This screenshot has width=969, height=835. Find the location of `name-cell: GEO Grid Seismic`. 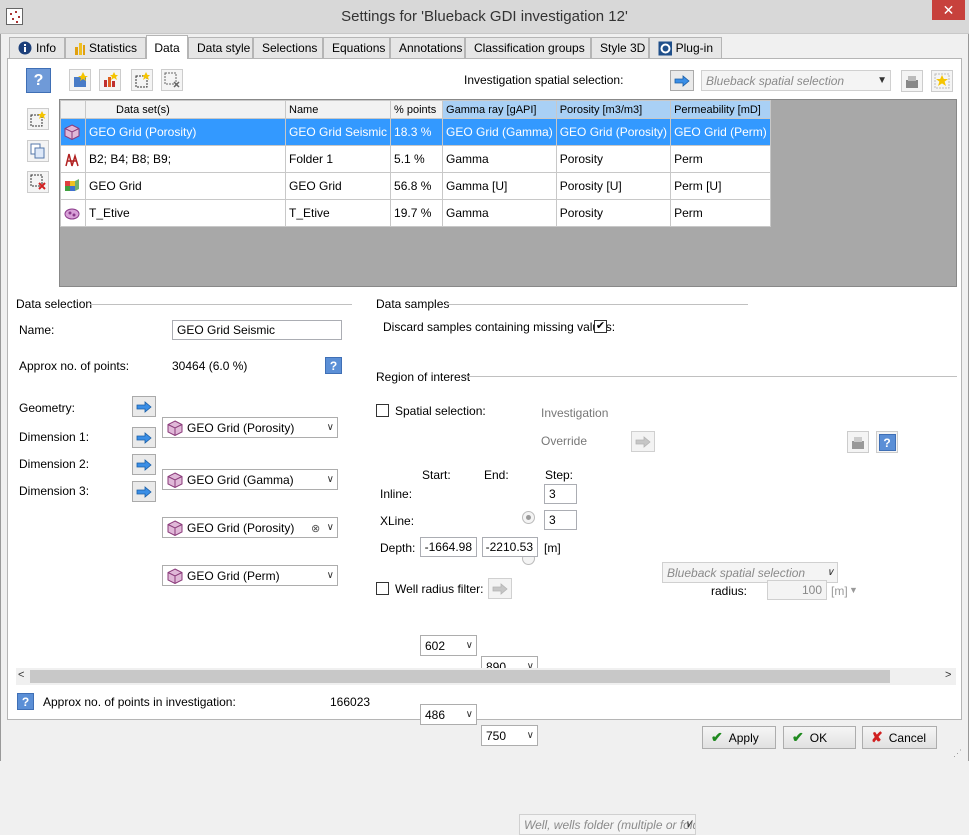

name-cell: GEO Grid Seismic is located at coordinates (338, 132).